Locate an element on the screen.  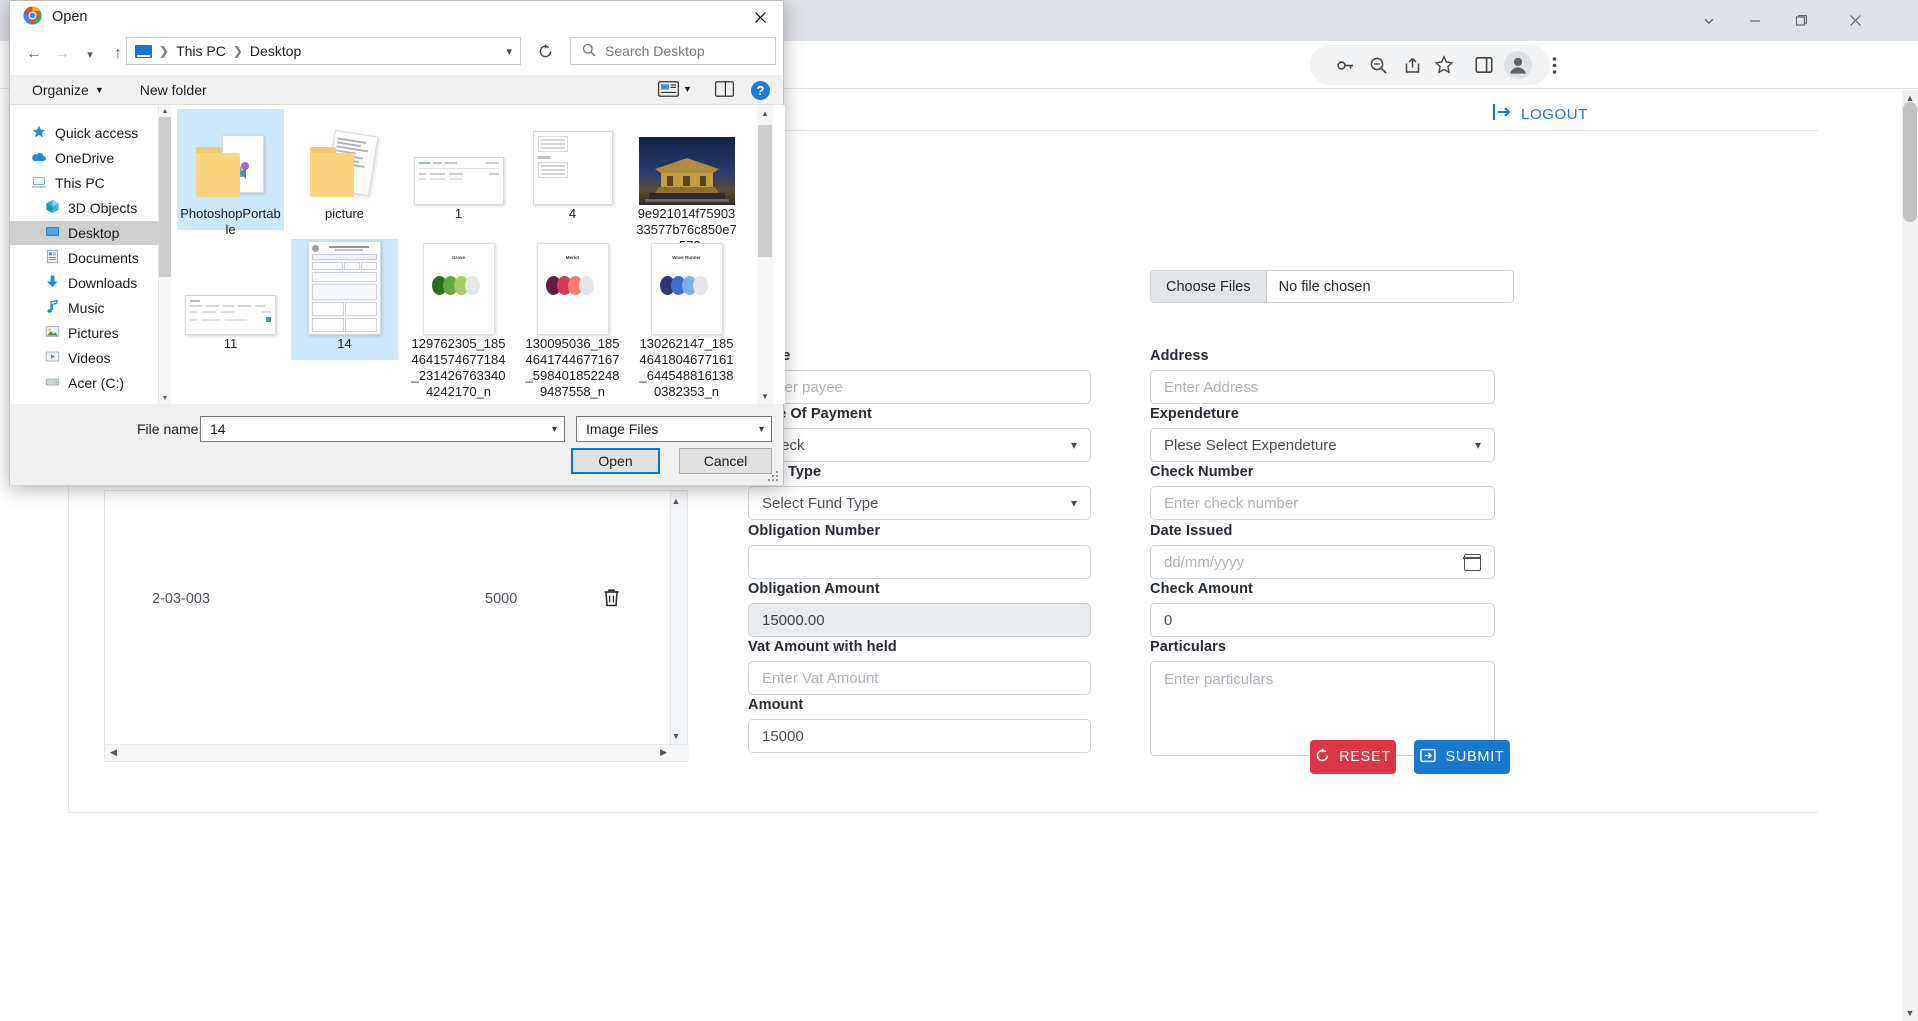
fund-type-select: Select Fund Type ▾ is located at coordinates (919, 503).